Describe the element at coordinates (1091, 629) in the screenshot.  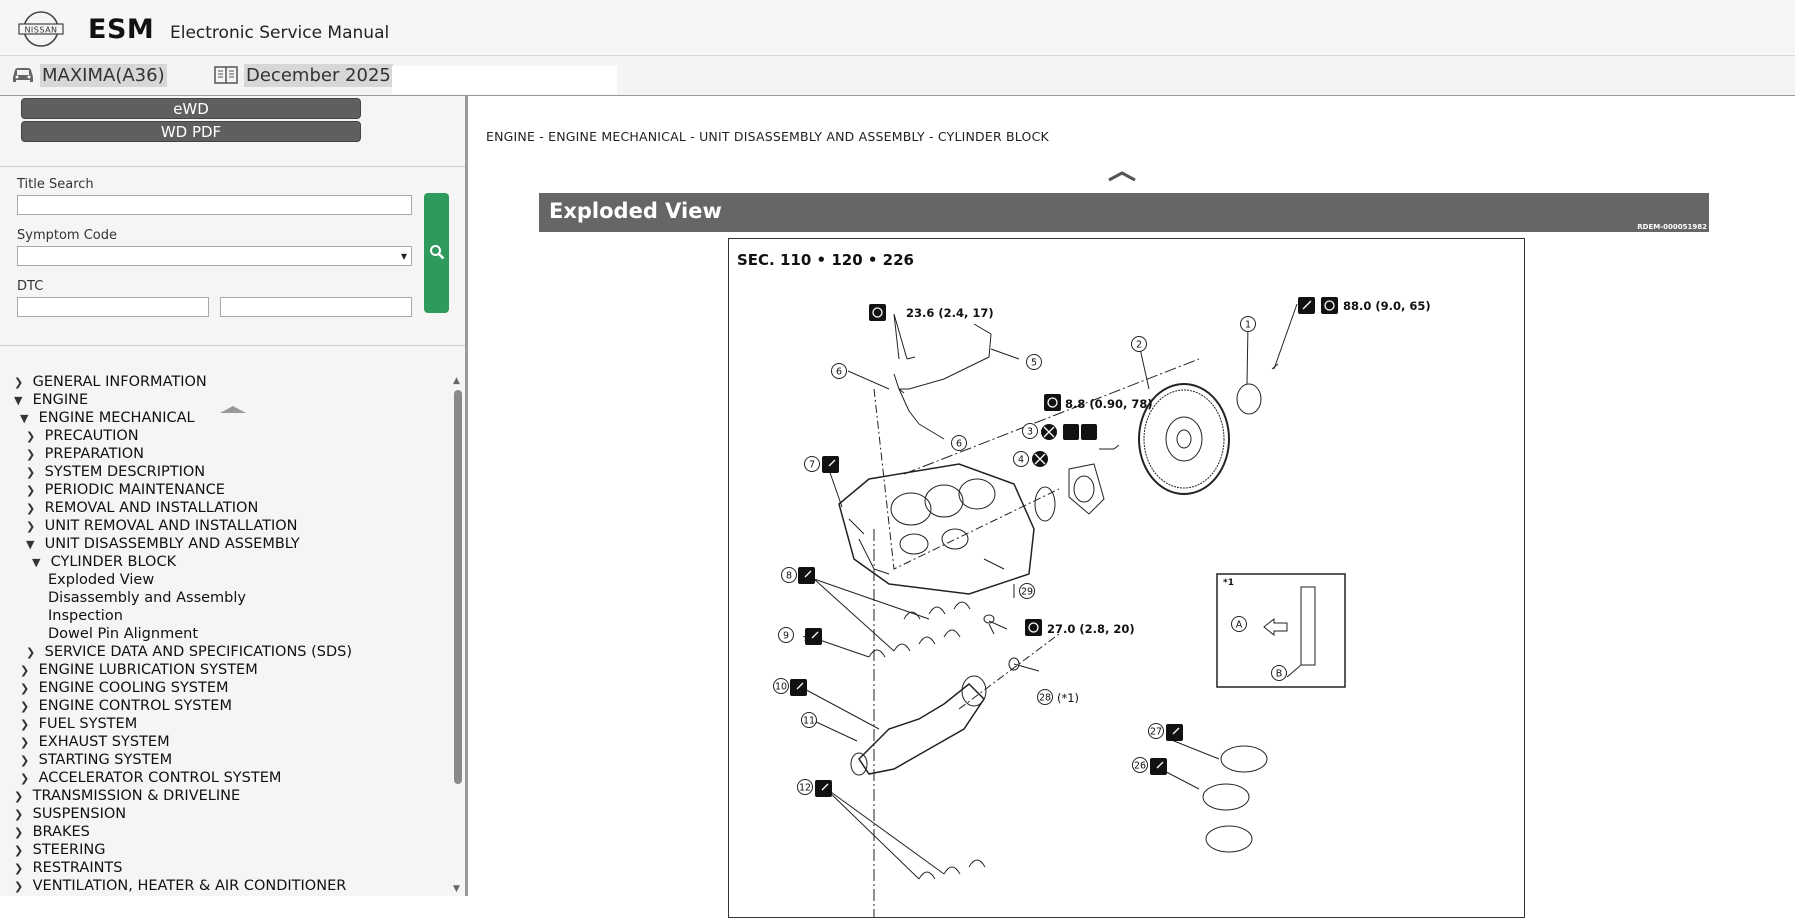
I see `torque-spec-4: 27.0 (2.8, 20)` at that location.